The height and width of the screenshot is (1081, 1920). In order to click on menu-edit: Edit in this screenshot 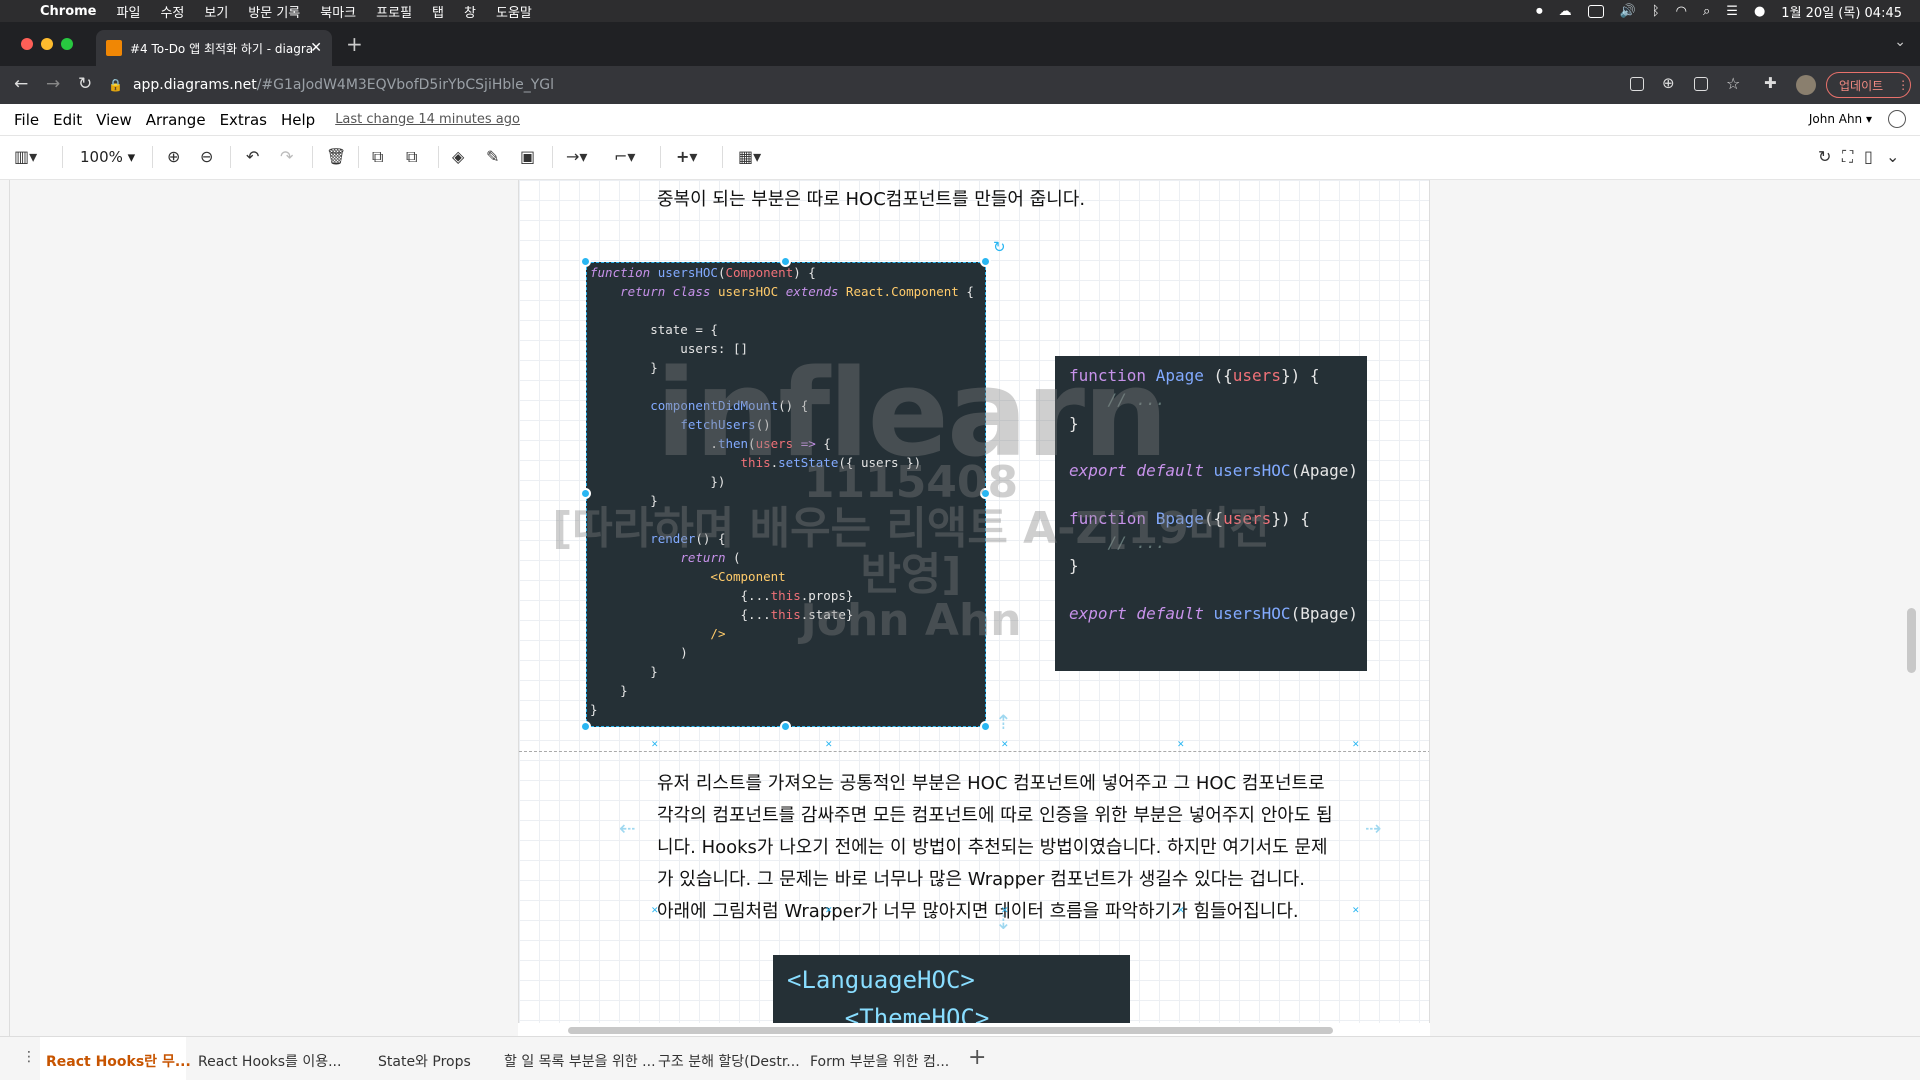, I will do `click(67, 120)`.